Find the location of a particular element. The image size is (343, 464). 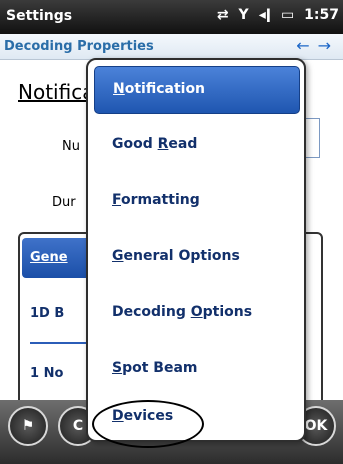

menu-item-spot-beam: Spot Beam is located at coordinates (197, 370).